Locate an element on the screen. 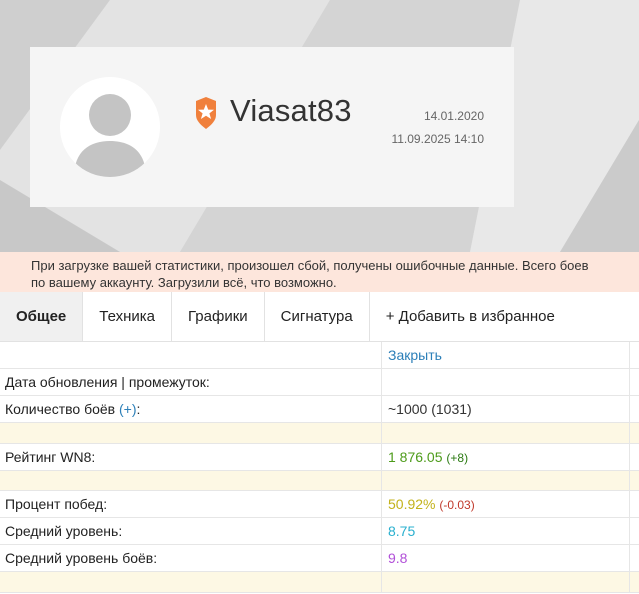 Image resolution: width=639 pixels, height=594 pixels. registration-date: 14.01.2020 is located at coordinates (453, 116).